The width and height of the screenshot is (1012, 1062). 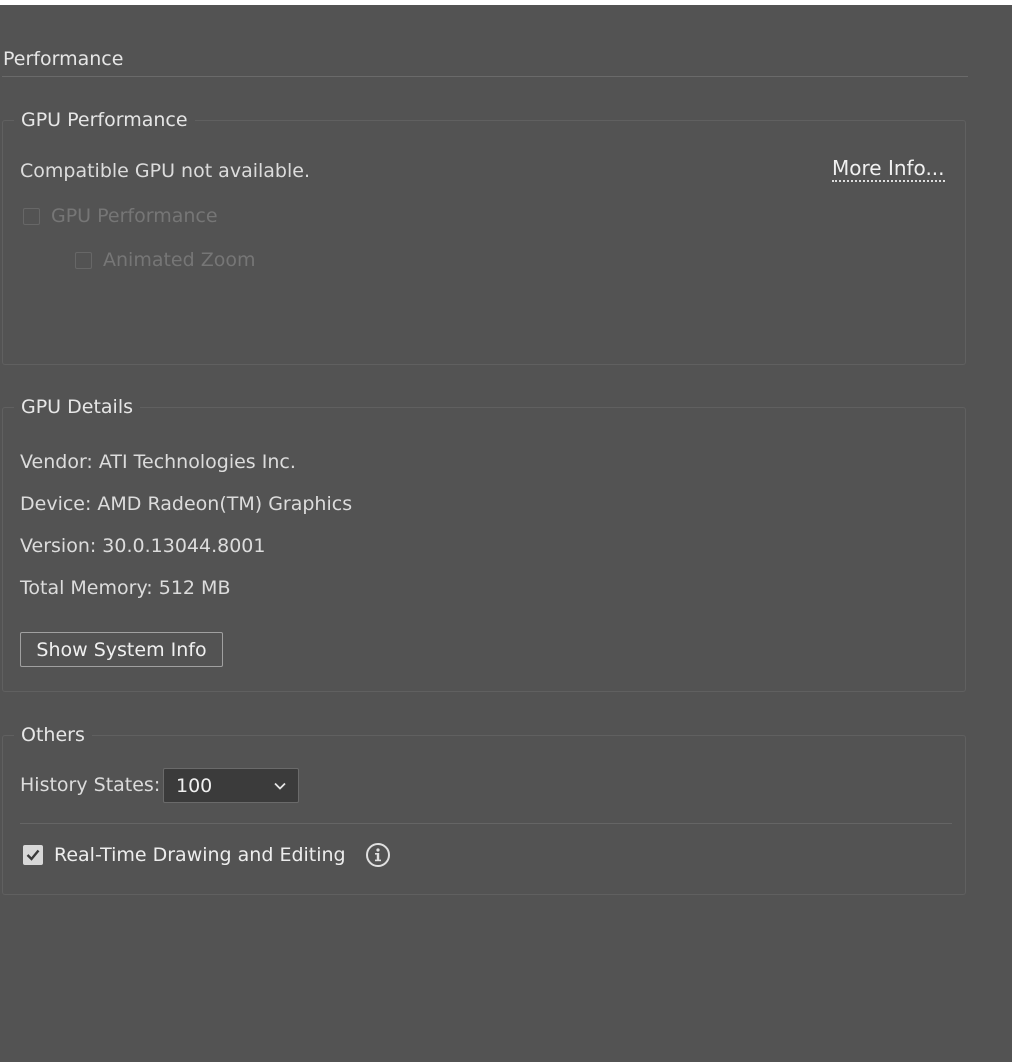 I want to click on gpu-memory-text: Total Memory: 512 MB, so click(x=125, y=588).